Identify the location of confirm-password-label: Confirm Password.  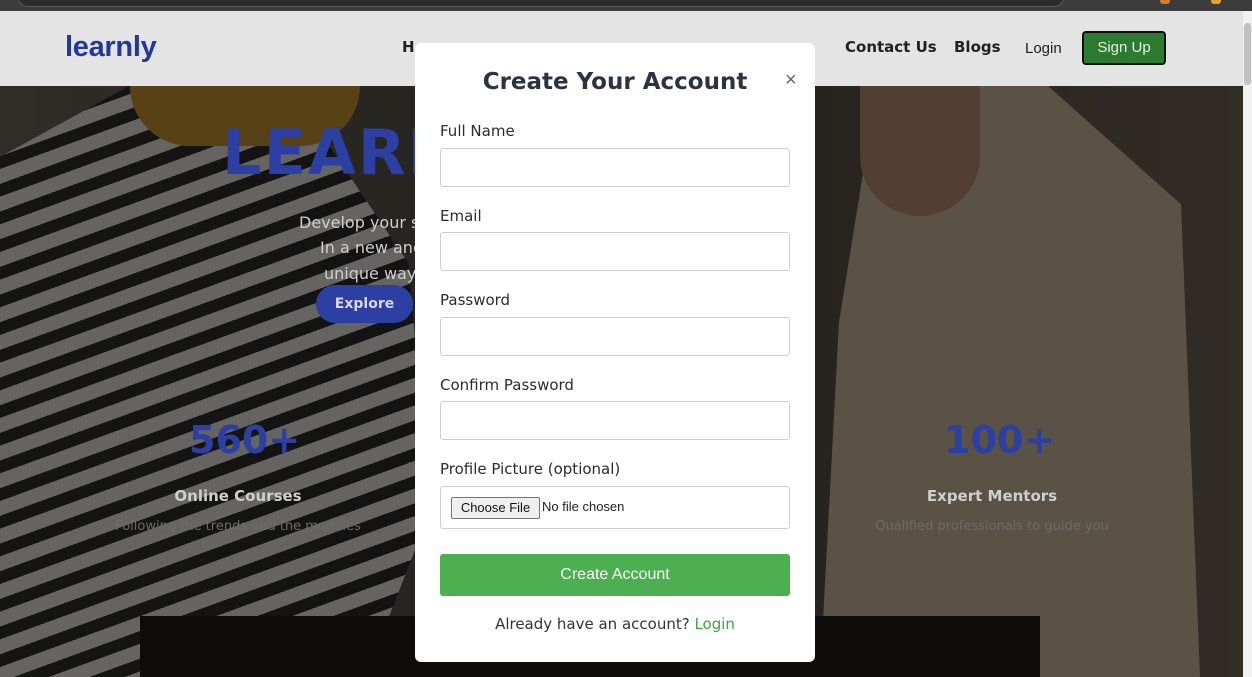
(507, 385).